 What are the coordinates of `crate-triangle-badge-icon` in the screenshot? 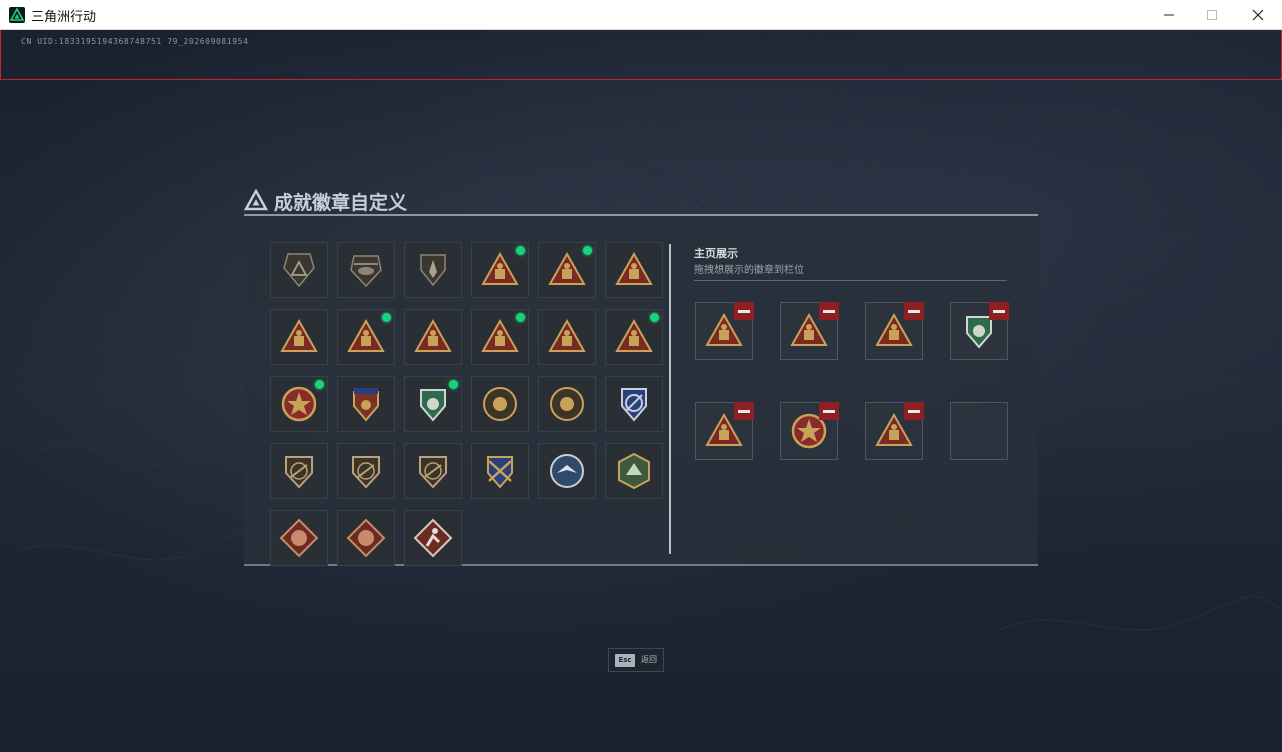 It's located at (634, 268).